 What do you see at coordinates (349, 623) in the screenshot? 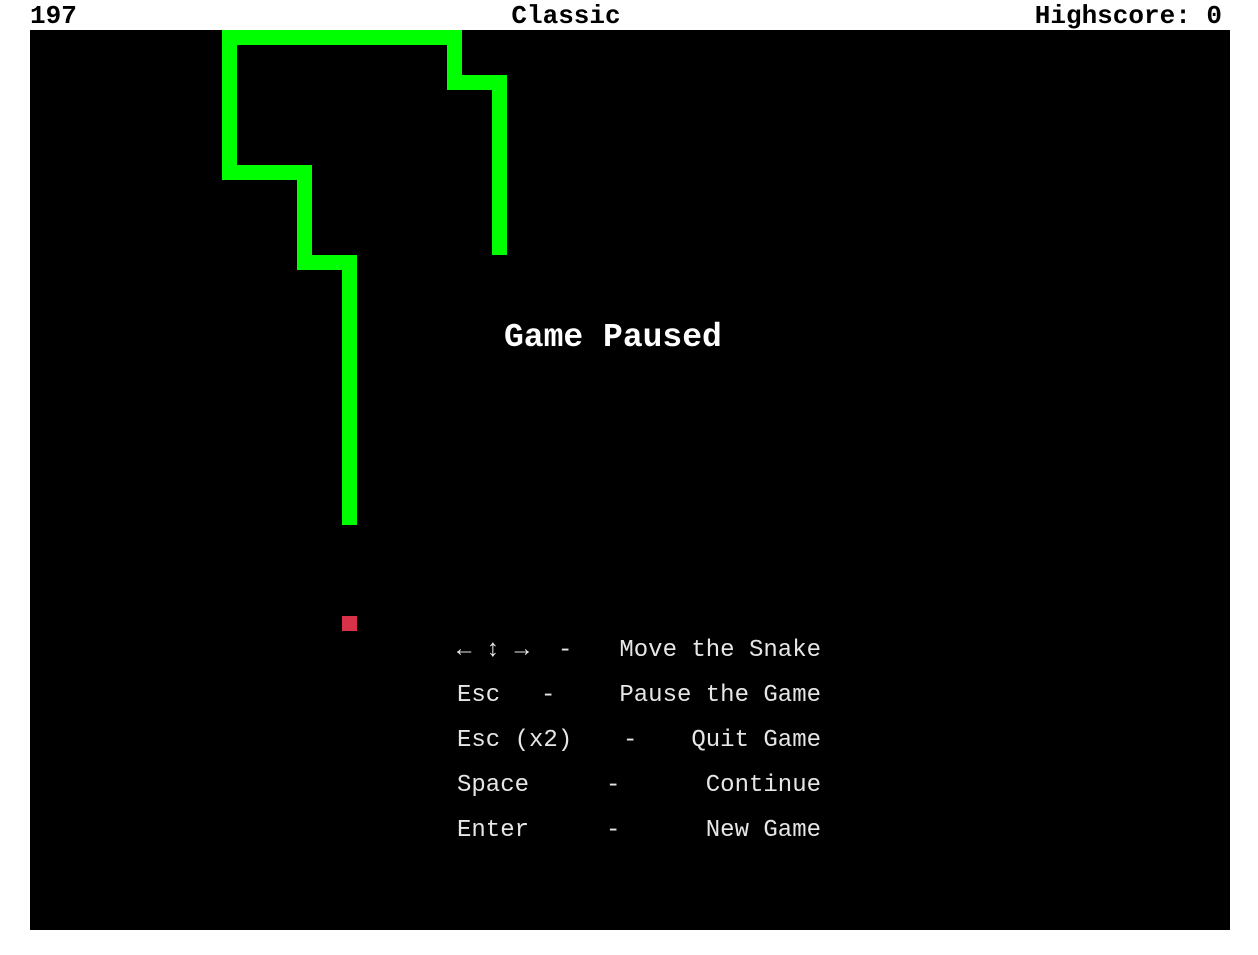
I see `food-pellet` at bounding box center [349, 623].